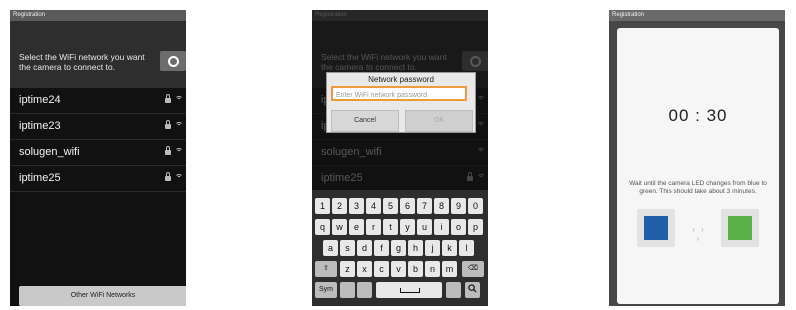 The height and width of the screenshot is (310, 796). I want to click on key: 2, so click(339, 206).